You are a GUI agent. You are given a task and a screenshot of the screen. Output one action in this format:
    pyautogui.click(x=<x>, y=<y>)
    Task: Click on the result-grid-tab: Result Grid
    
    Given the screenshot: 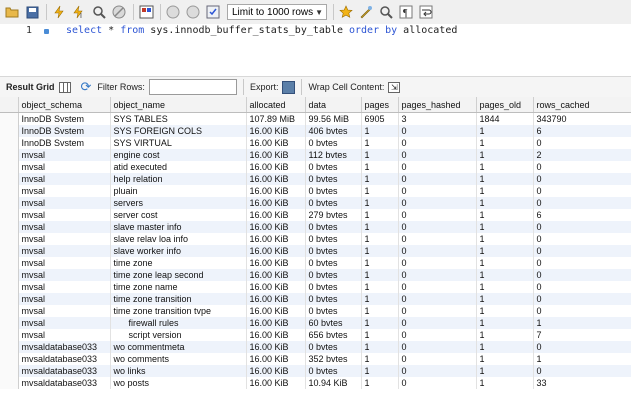 What is the action you would take?
    pyautogui.click(x=30, y=87)
    